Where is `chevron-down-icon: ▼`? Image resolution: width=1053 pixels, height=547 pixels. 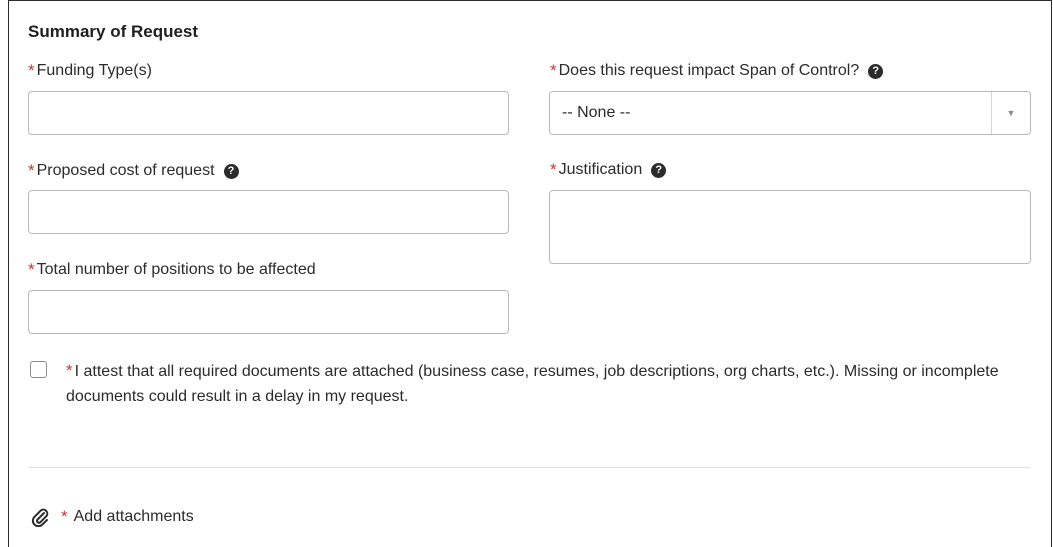 chevron-down-icon: ▼ is located at coordinates (1010, 113).